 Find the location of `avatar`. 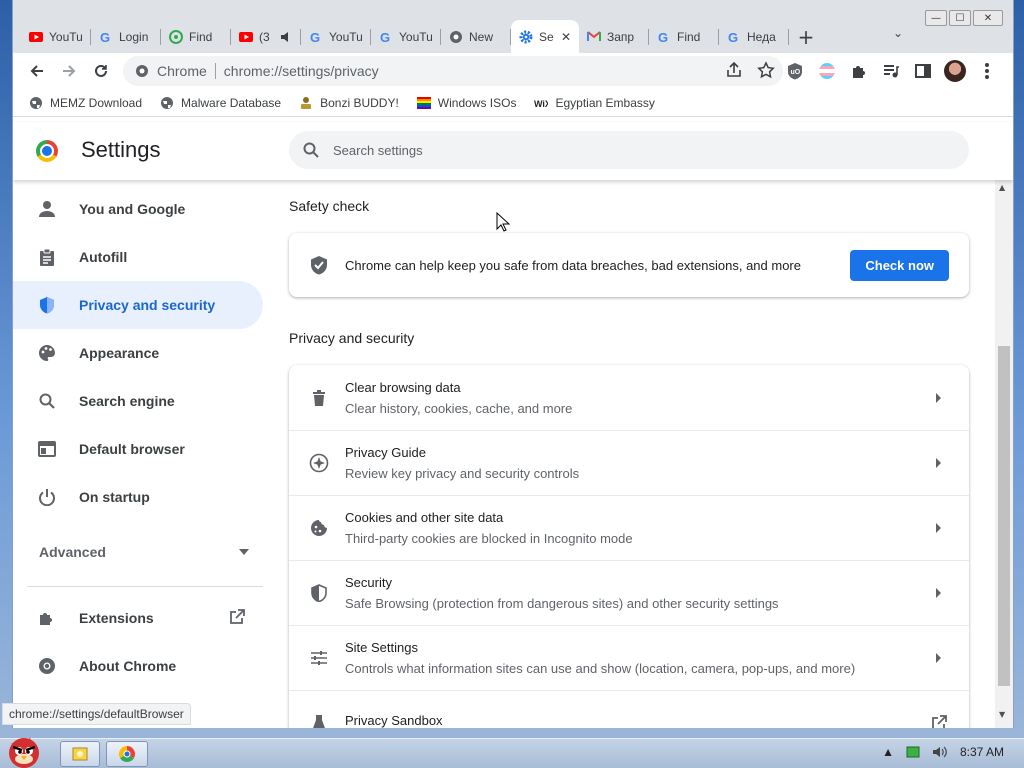

avatar is located at coordinates (955, 71).